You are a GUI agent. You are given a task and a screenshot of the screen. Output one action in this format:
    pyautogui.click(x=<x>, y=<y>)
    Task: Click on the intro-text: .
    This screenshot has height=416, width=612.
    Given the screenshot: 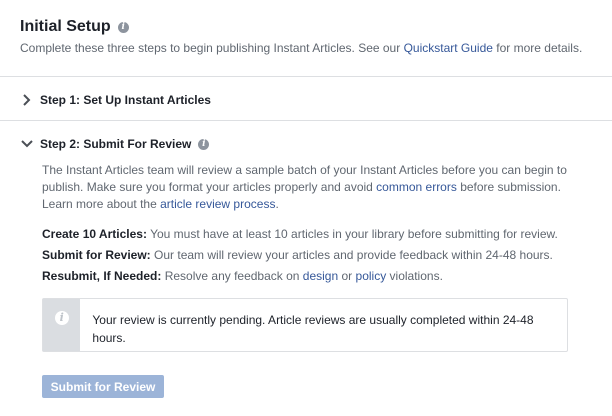 What is the action you would take?
    pyautogui.click(x=277, y=204)
    